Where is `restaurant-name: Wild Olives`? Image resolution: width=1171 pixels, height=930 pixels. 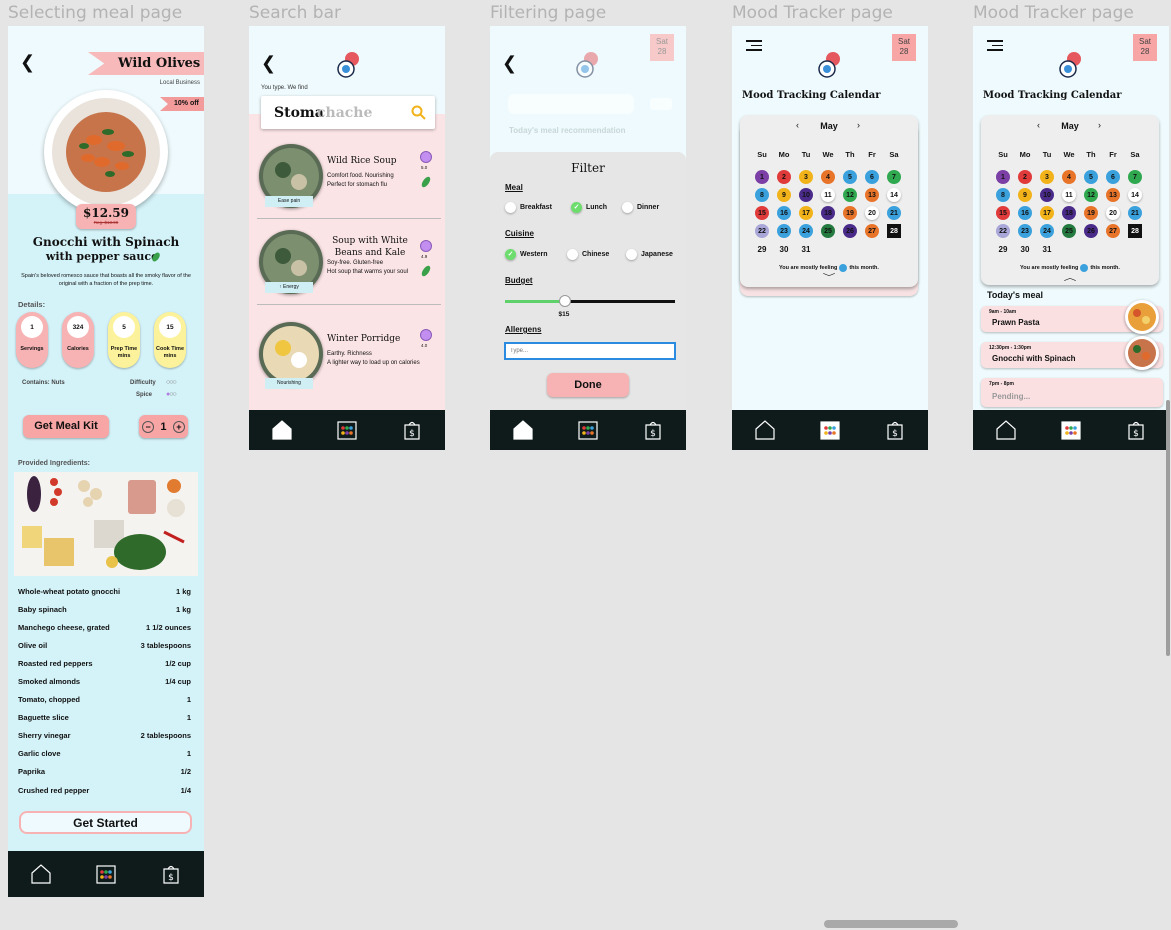
restaurant-name: Wild Olives is located at coordinates (159, 63).